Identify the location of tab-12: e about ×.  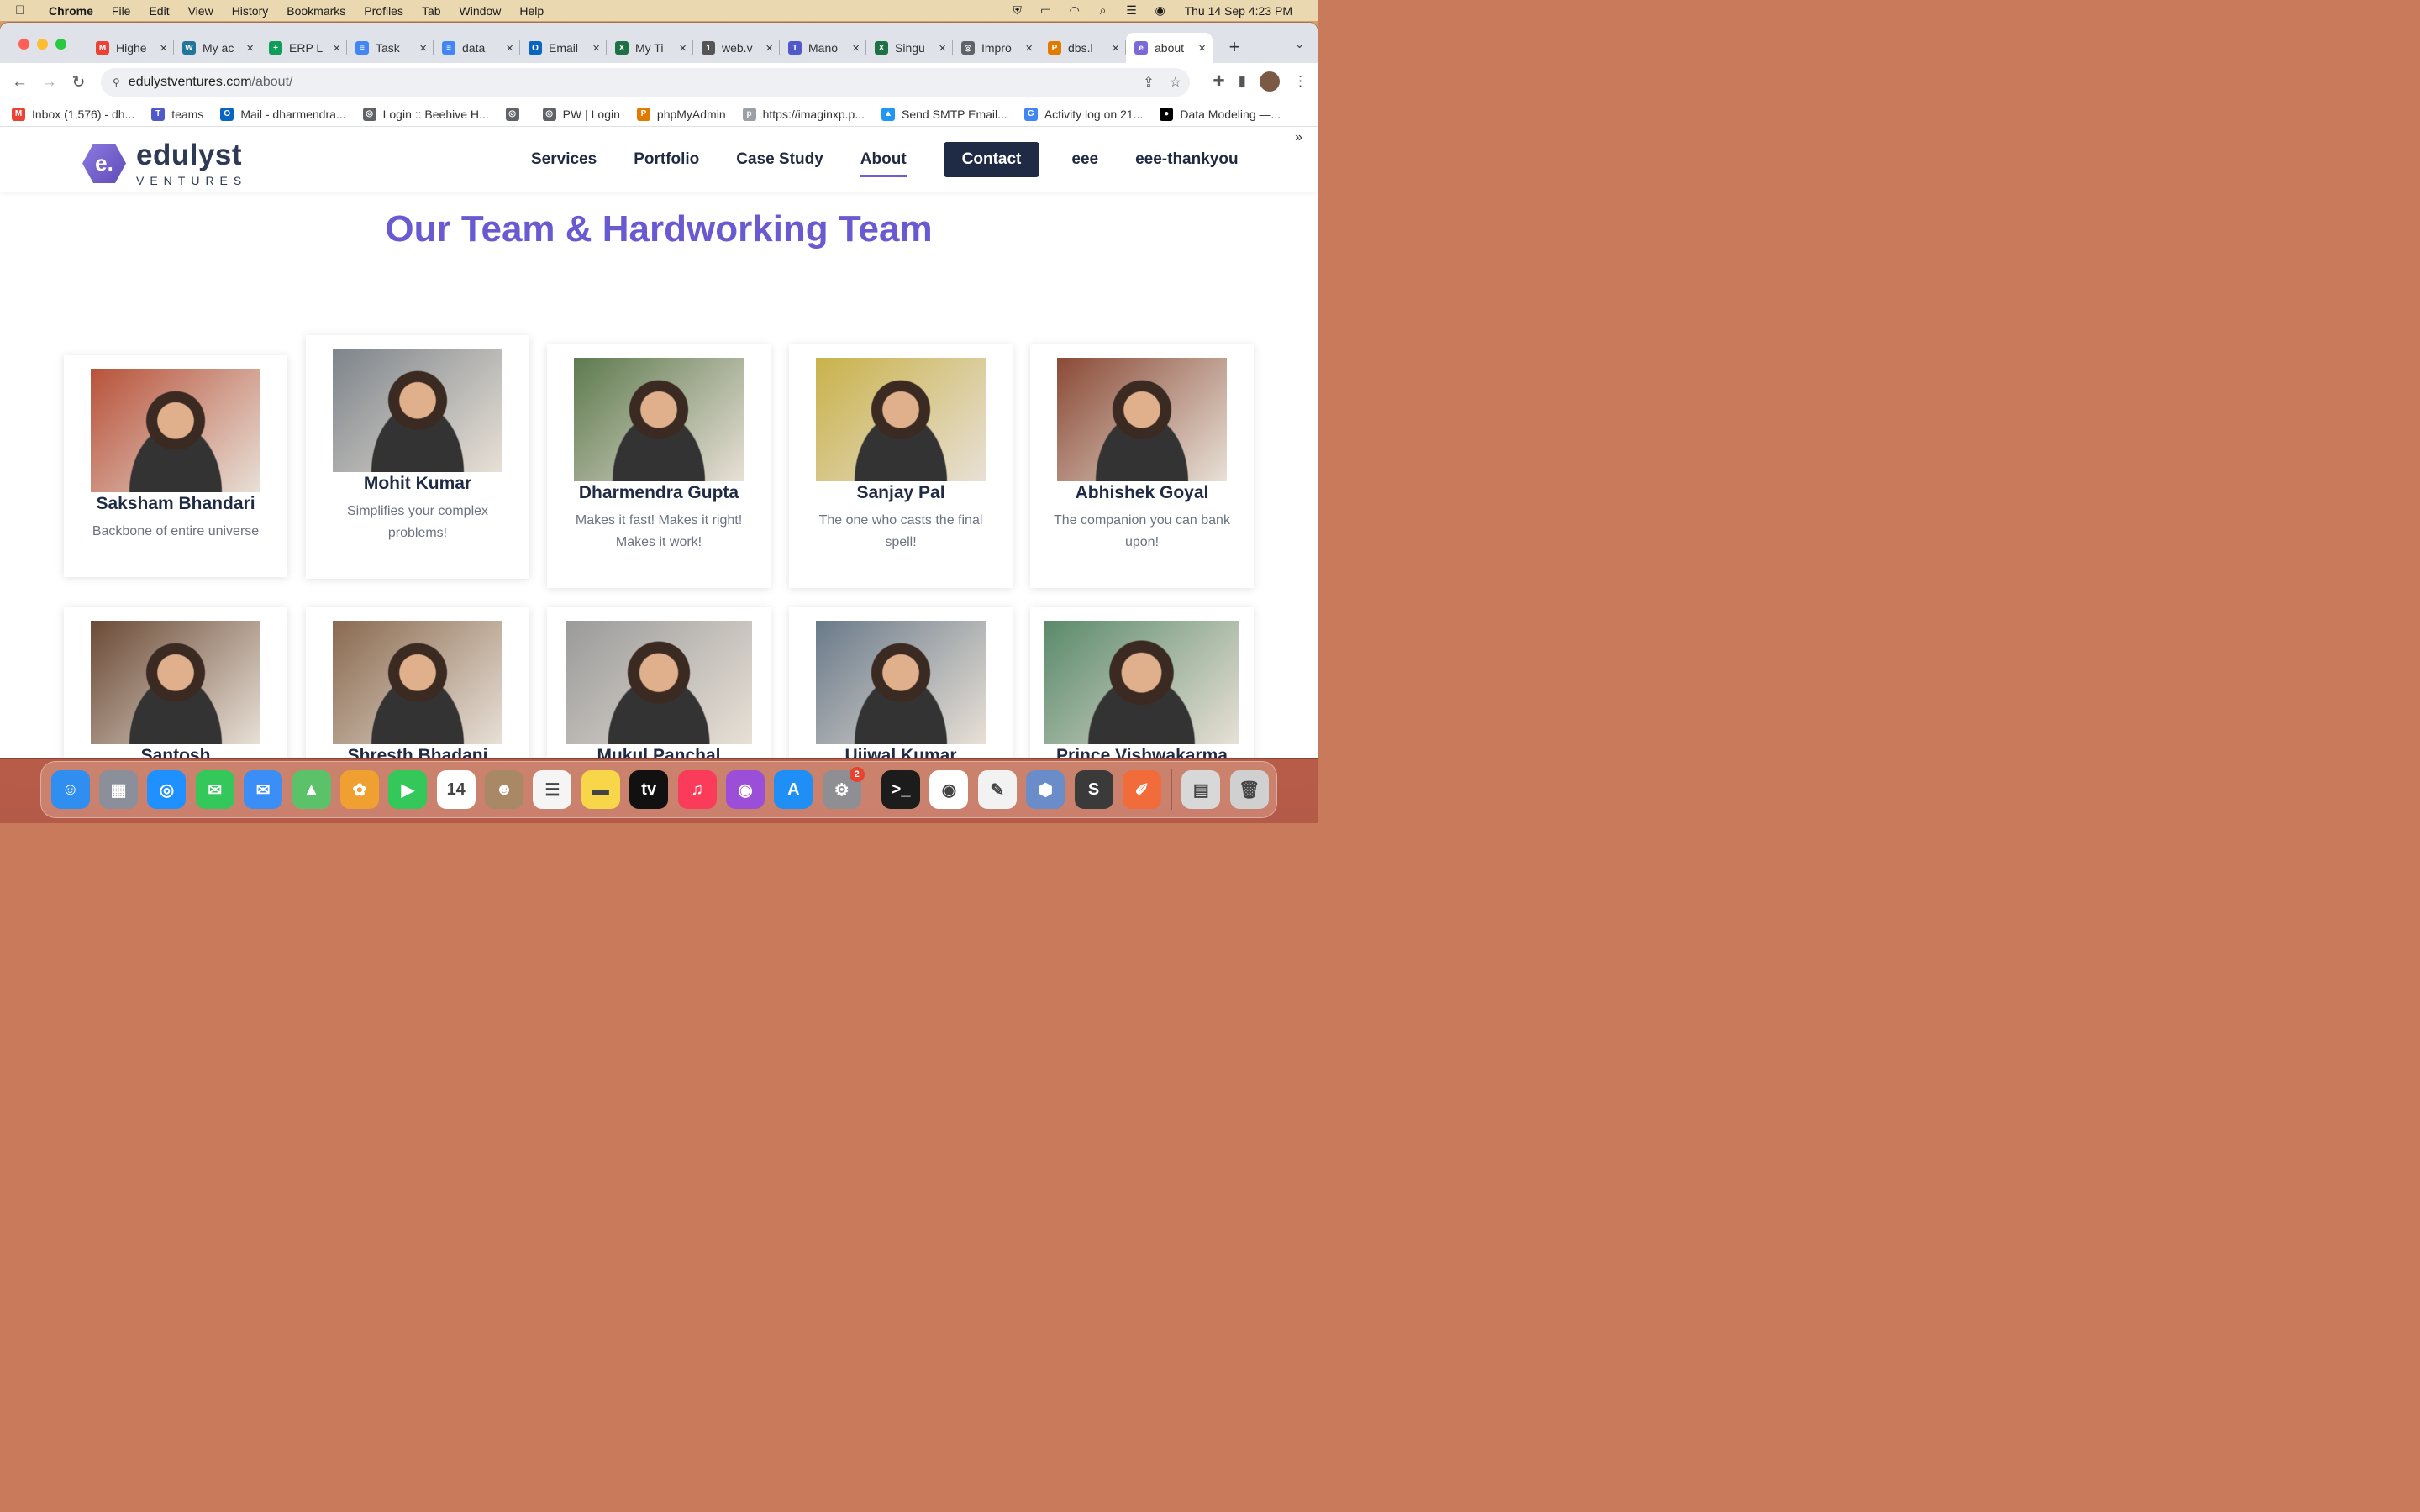
(1169, 48).